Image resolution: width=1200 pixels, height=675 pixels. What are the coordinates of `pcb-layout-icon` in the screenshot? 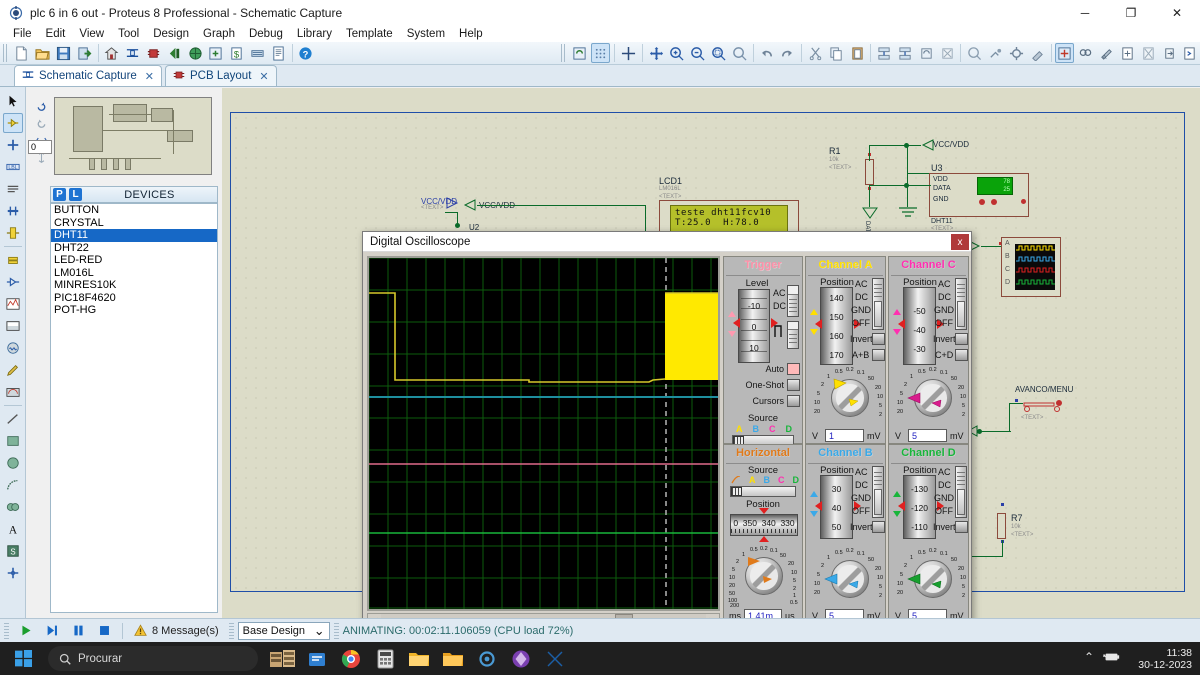 It's located at (153, 53).